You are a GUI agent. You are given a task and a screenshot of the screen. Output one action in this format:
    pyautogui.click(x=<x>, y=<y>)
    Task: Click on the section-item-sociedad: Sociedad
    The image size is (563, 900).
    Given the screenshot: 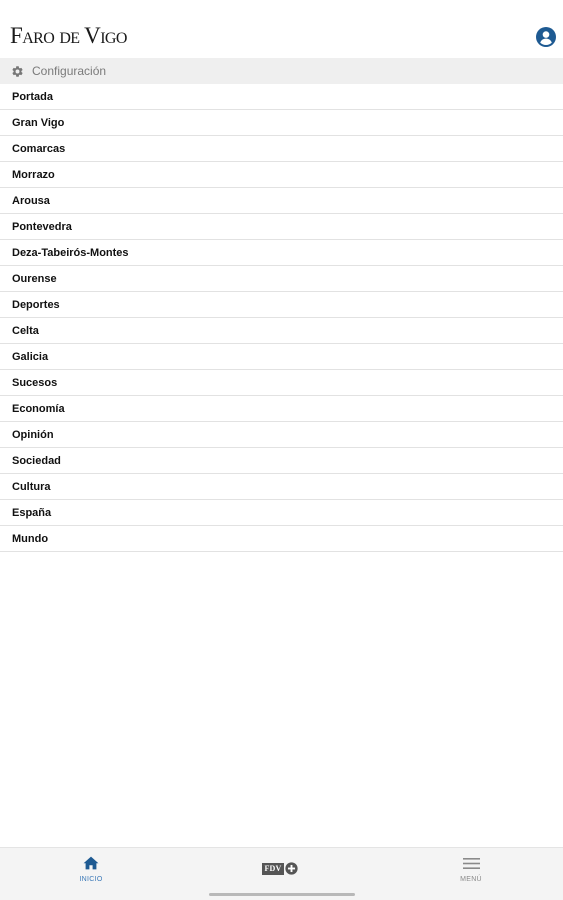 What is the action you would take?
    pyautogui.click(x=281, y=461)
    